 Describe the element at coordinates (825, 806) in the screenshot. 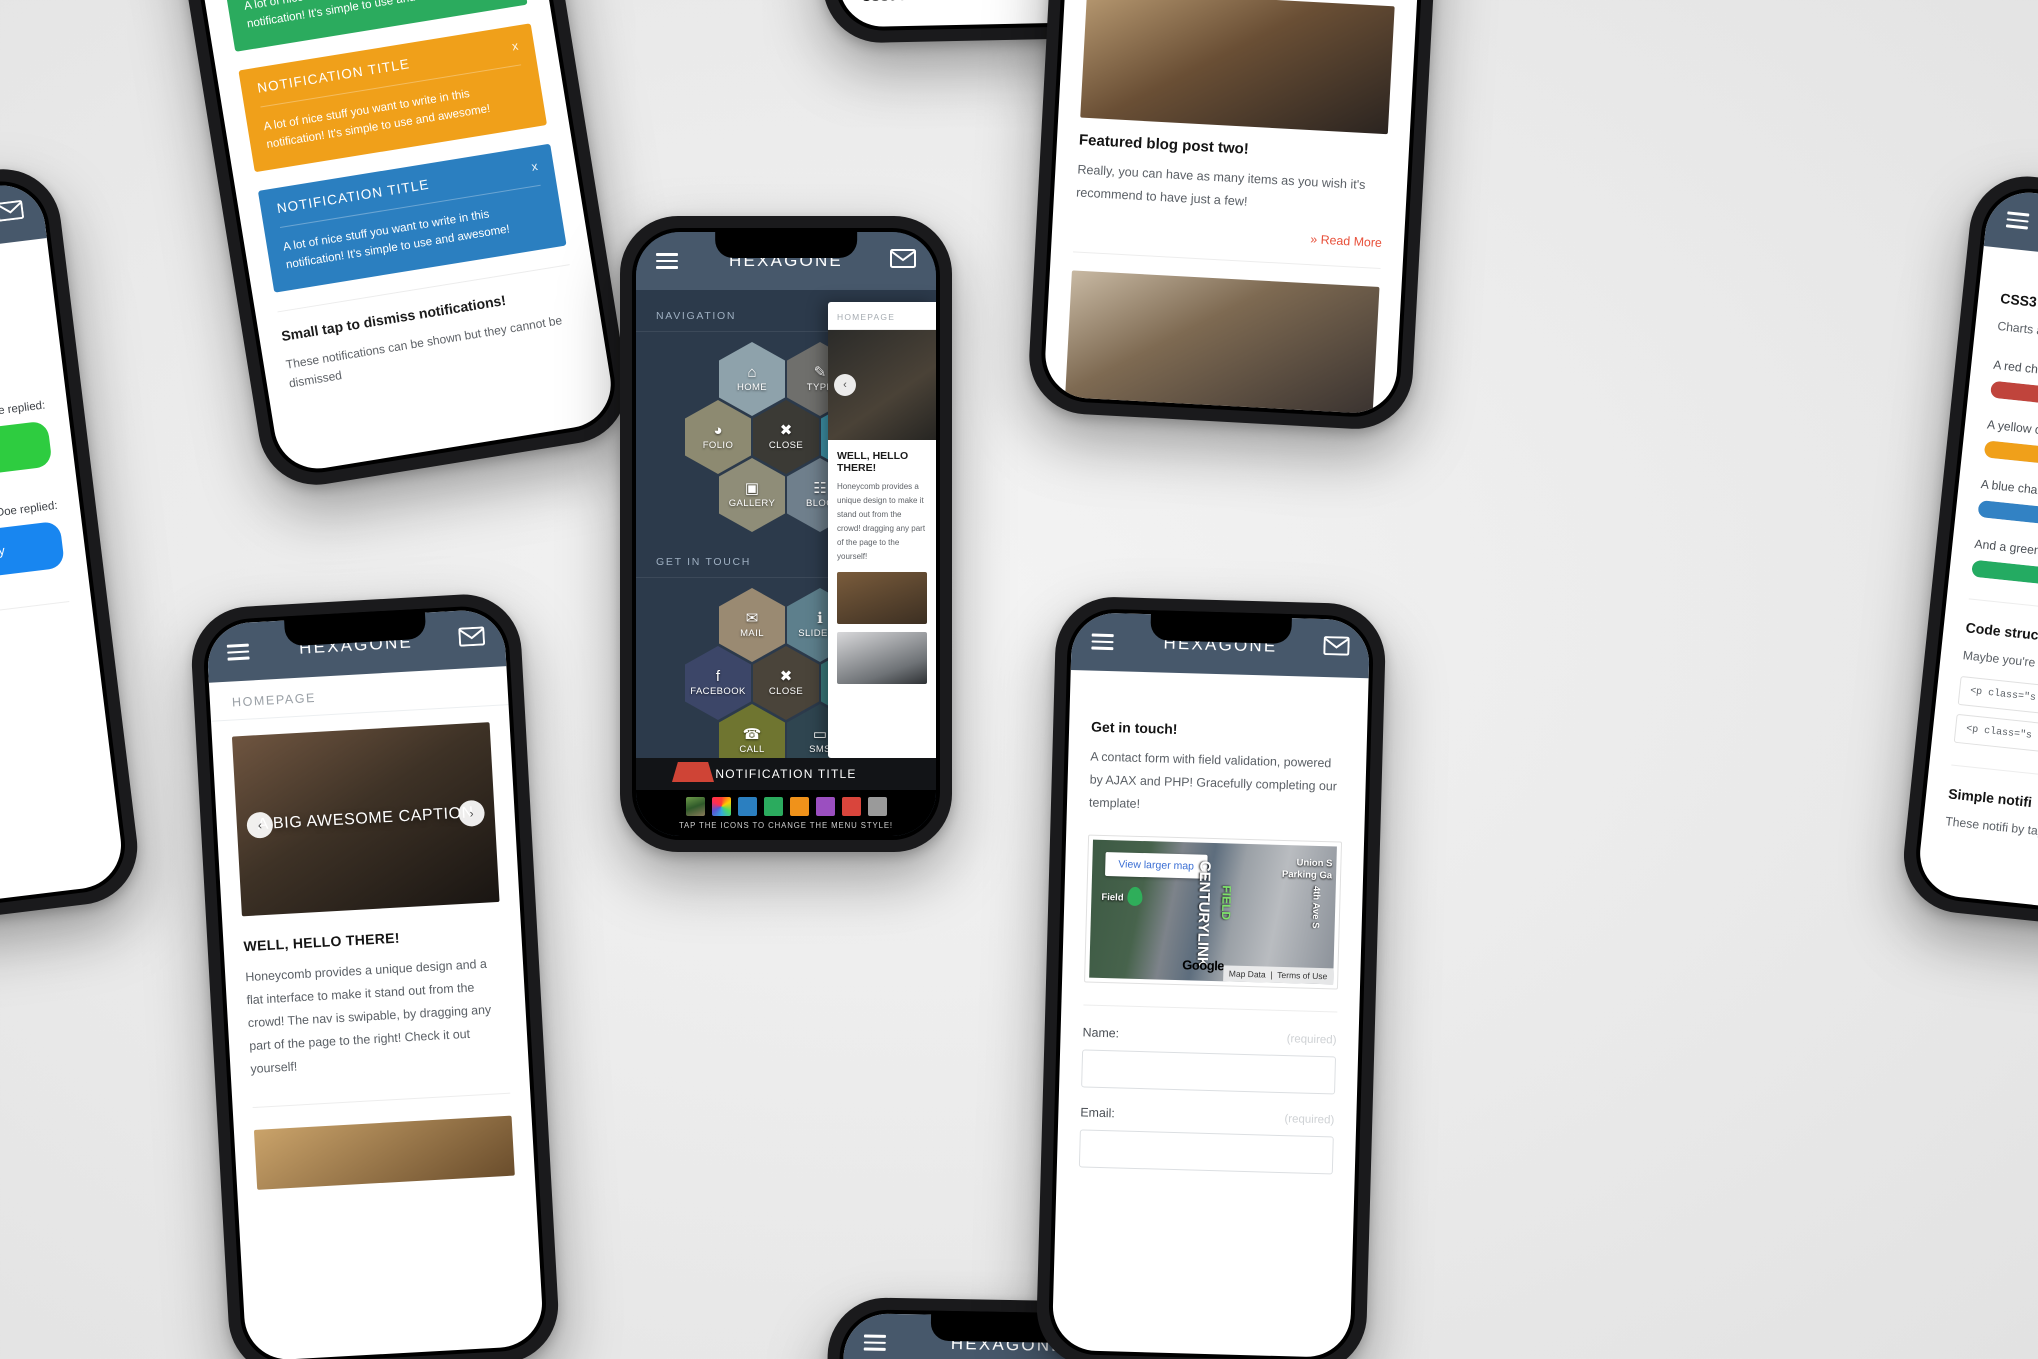

I see `swatch-purple` at that location.